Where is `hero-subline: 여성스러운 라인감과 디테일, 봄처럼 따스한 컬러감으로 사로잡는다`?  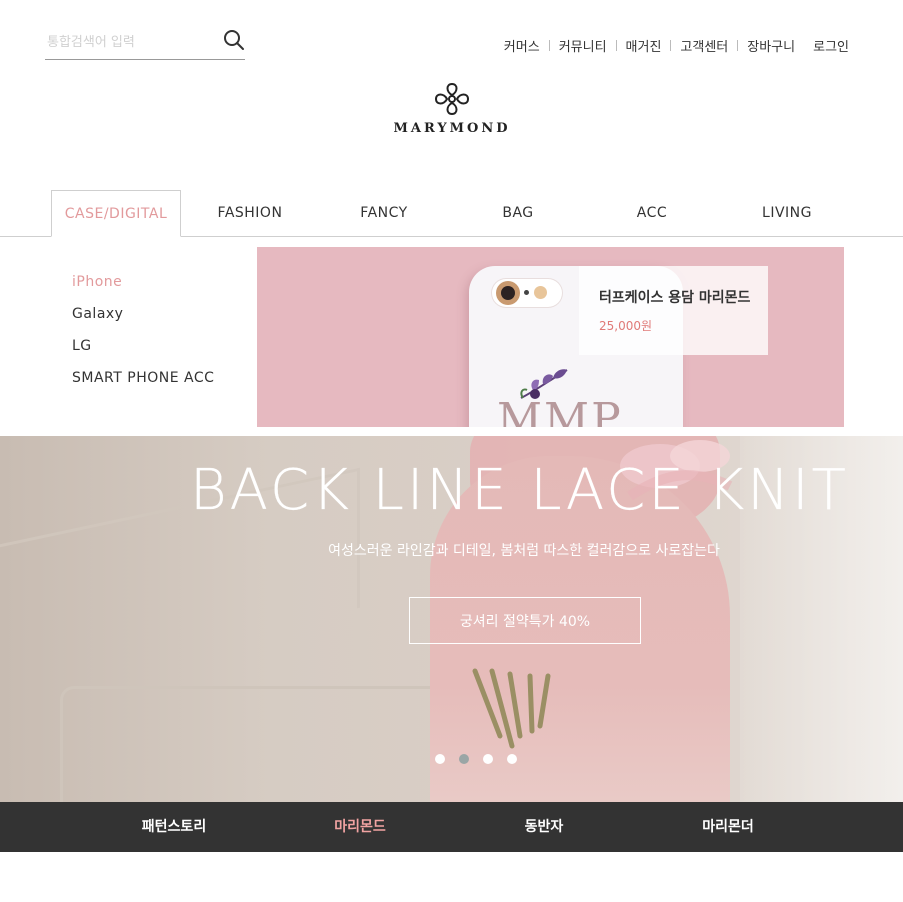
hero-subline: 여성스러운 라인감과 디테일, 봄처럼 따스한 컬러감으로 사로잡는다 is located at coordinates (524, 551).